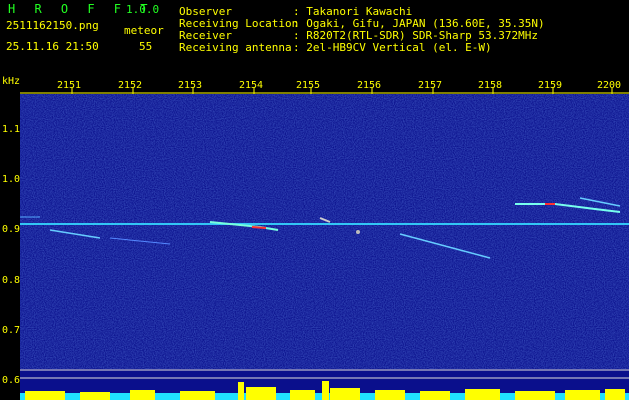 This screenshot has height=400, width=629. I want to click on echo-highlight, so click(259, 227).